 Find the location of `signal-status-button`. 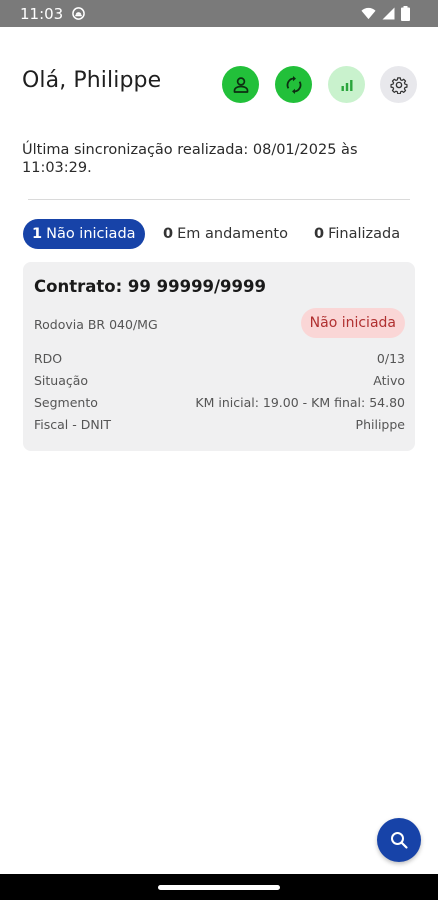

signal-status-button is located at coordinates (346, 84).